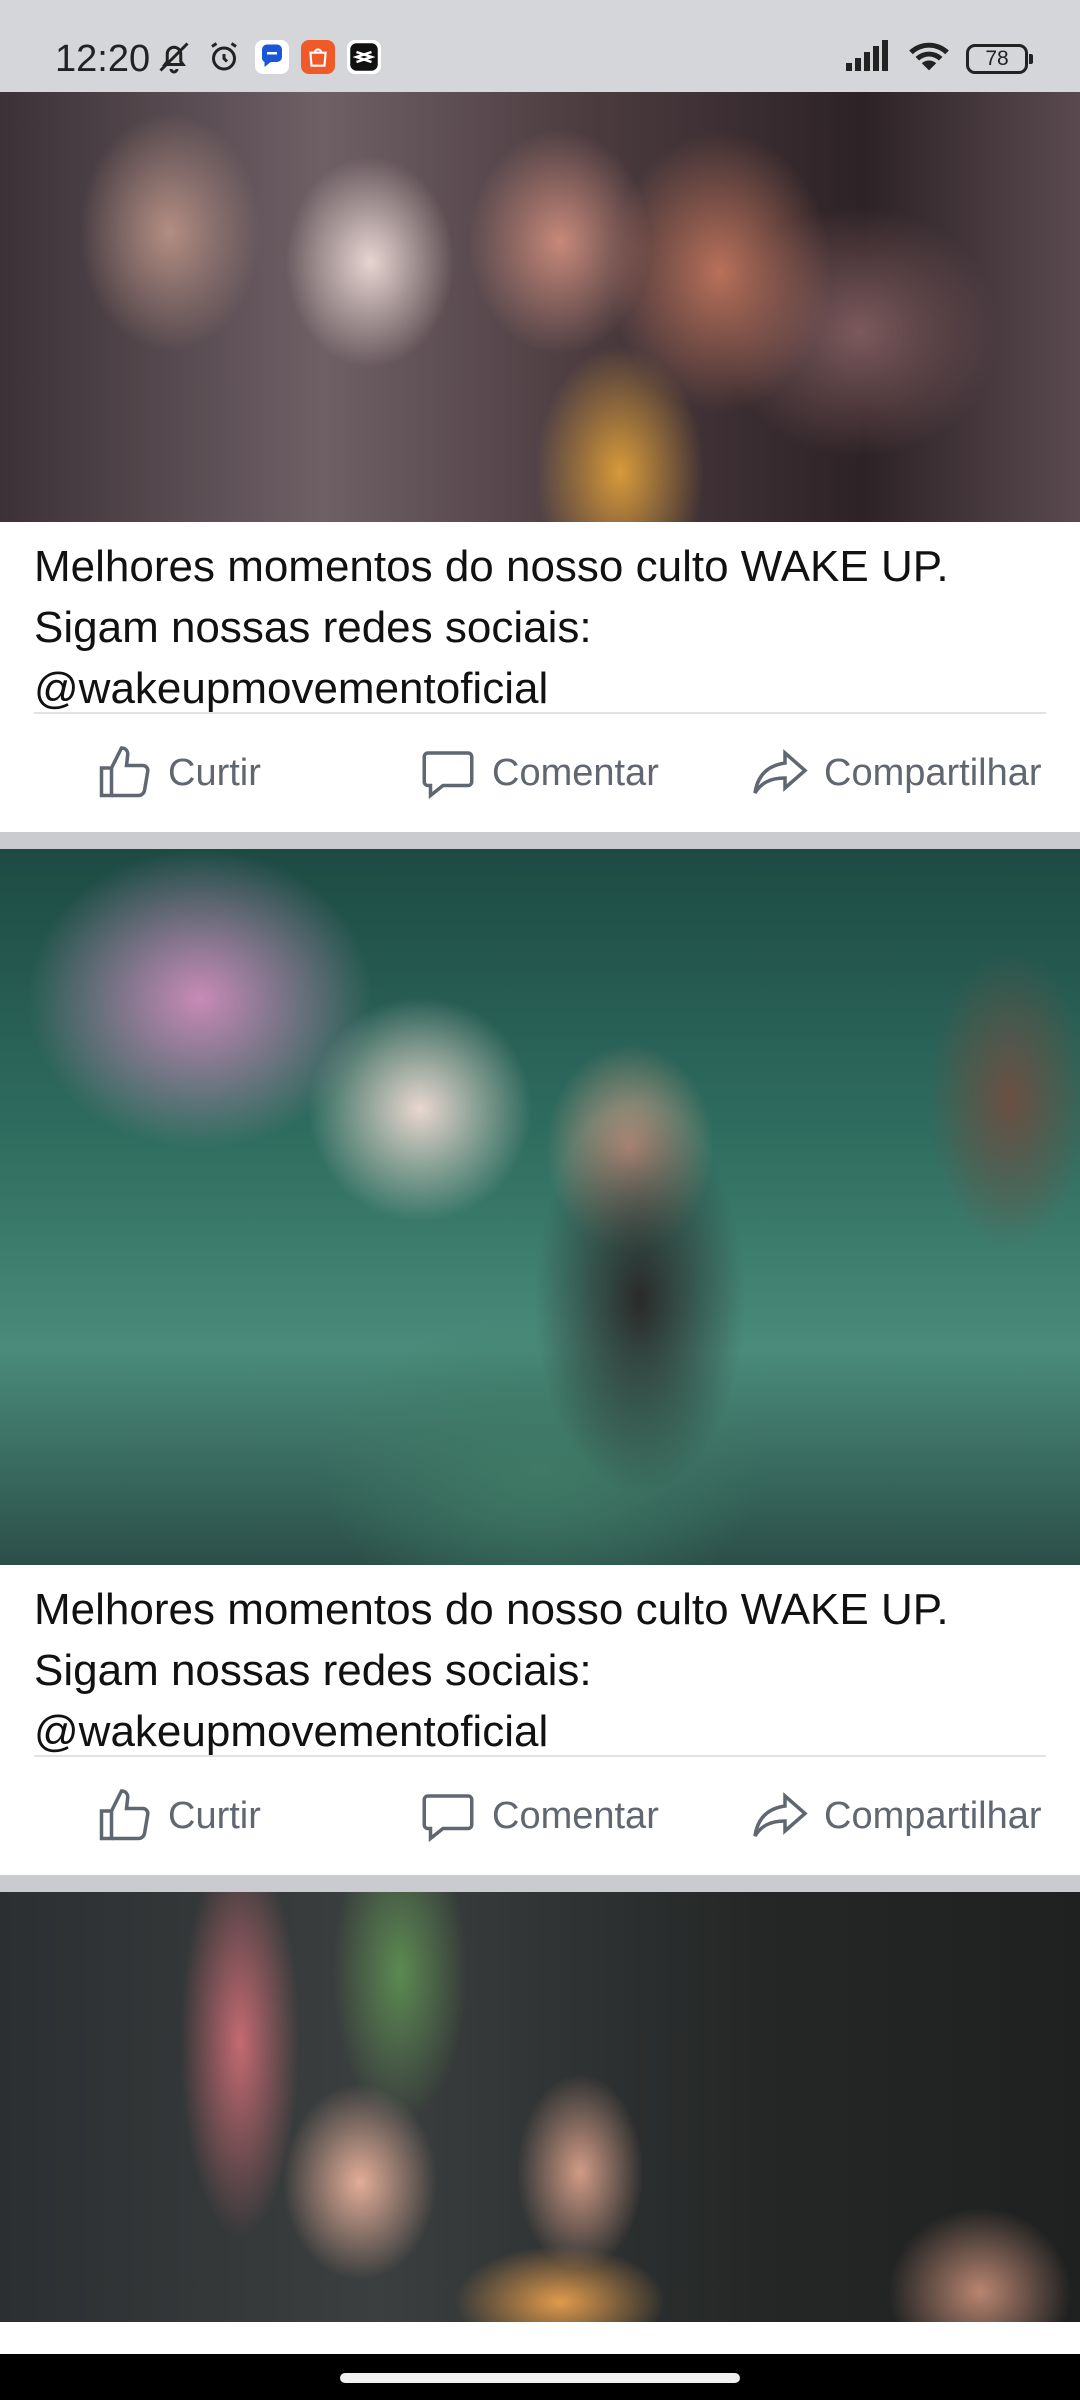  What do you see at coordinates (364, 57) in the screenshot?
I see `capcut-app-icon` at bounding box center [364, 57].